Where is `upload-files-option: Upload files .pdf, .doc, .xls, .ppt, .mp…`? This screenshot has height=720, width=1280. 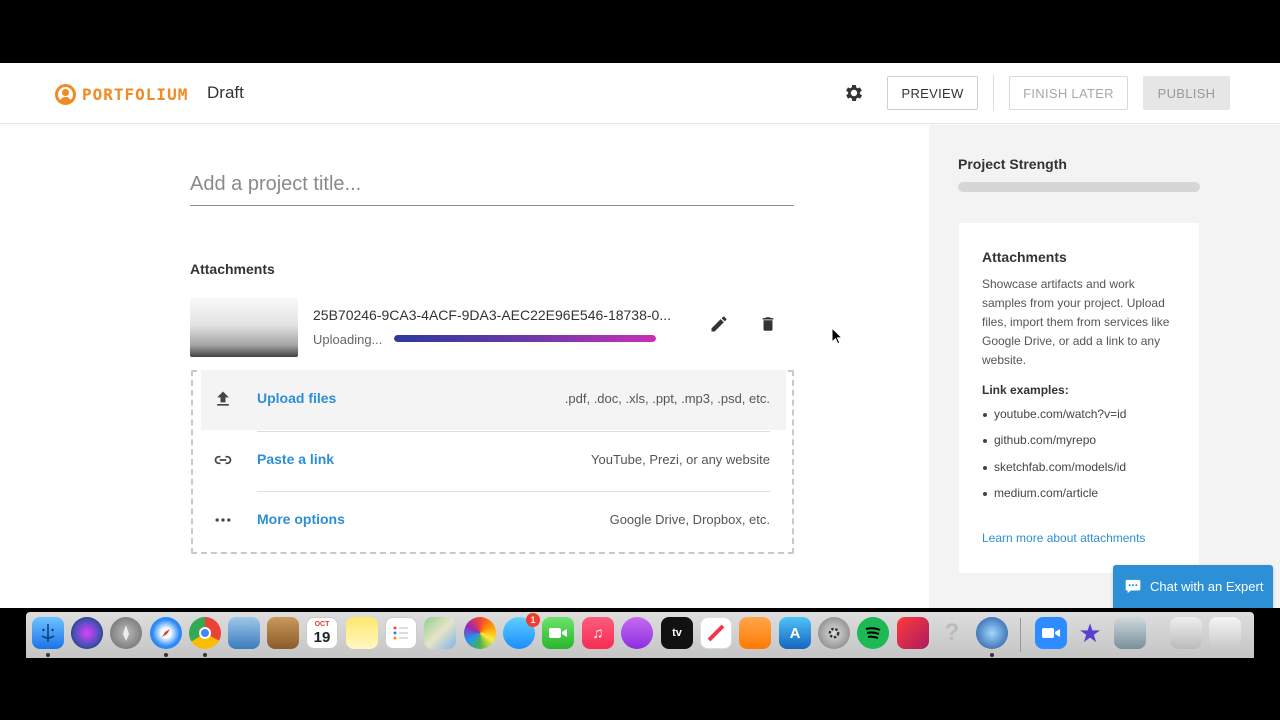
upload-files-option: Upload files .pdf, .doc, .xls, .ppt, .mp… is located at coordinates (493, 400).